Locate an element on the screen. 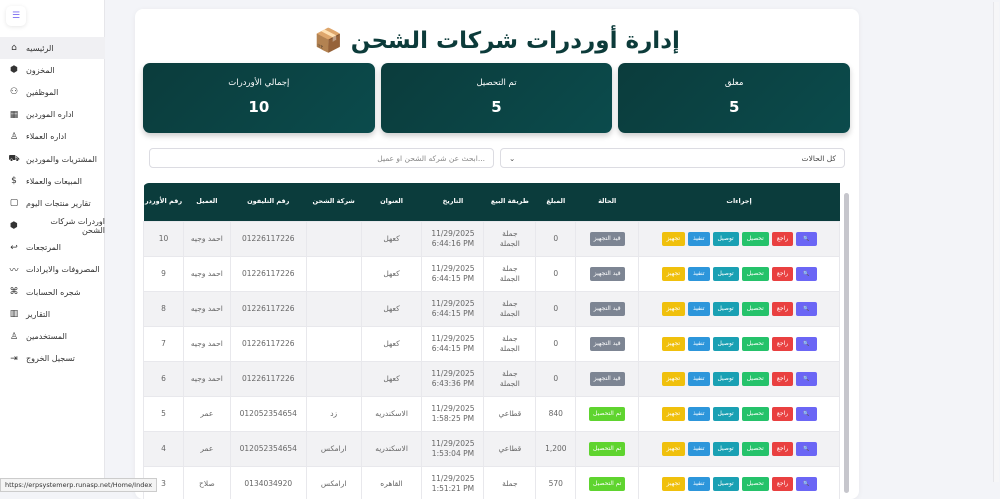 This screenshot has height=499, width=1000. column-header: شركة الشحن is located at coordinates (334, 202).